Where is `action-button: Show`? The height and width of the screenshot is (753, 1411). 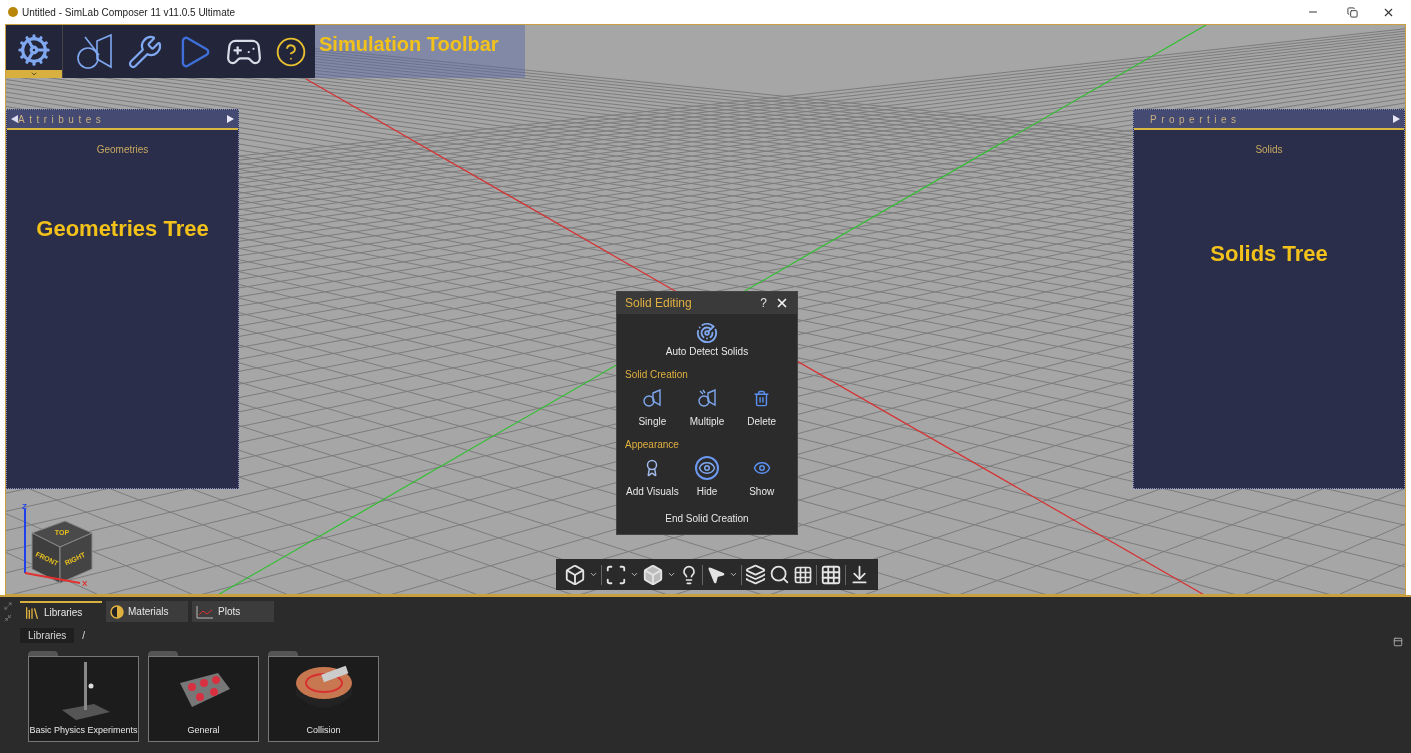 action-button: Show is located at coordinates (761, 477).